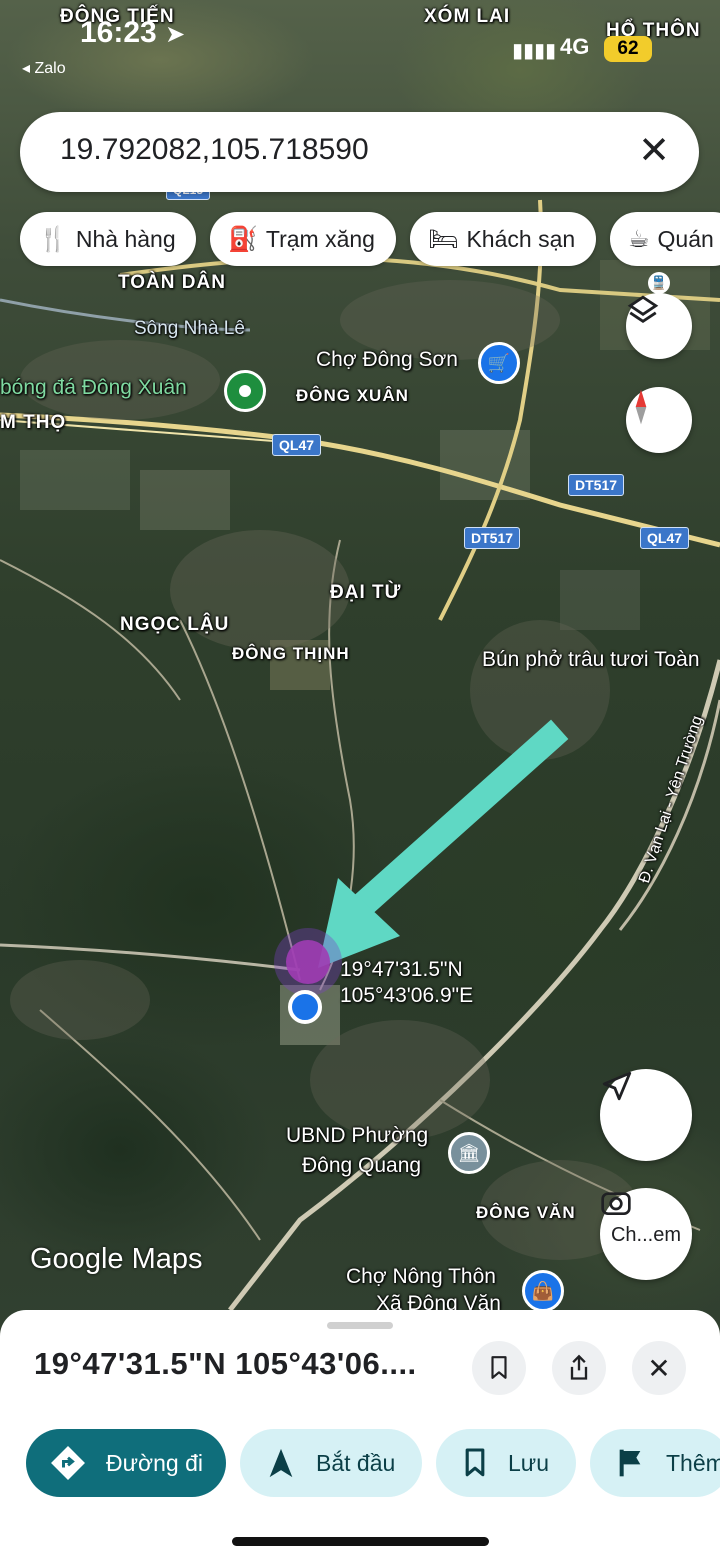  Describe the element at coordinates (93, 387) in the screenshot. I see `map-label-bong-da: bóng đá Đông Xuân` at that location.